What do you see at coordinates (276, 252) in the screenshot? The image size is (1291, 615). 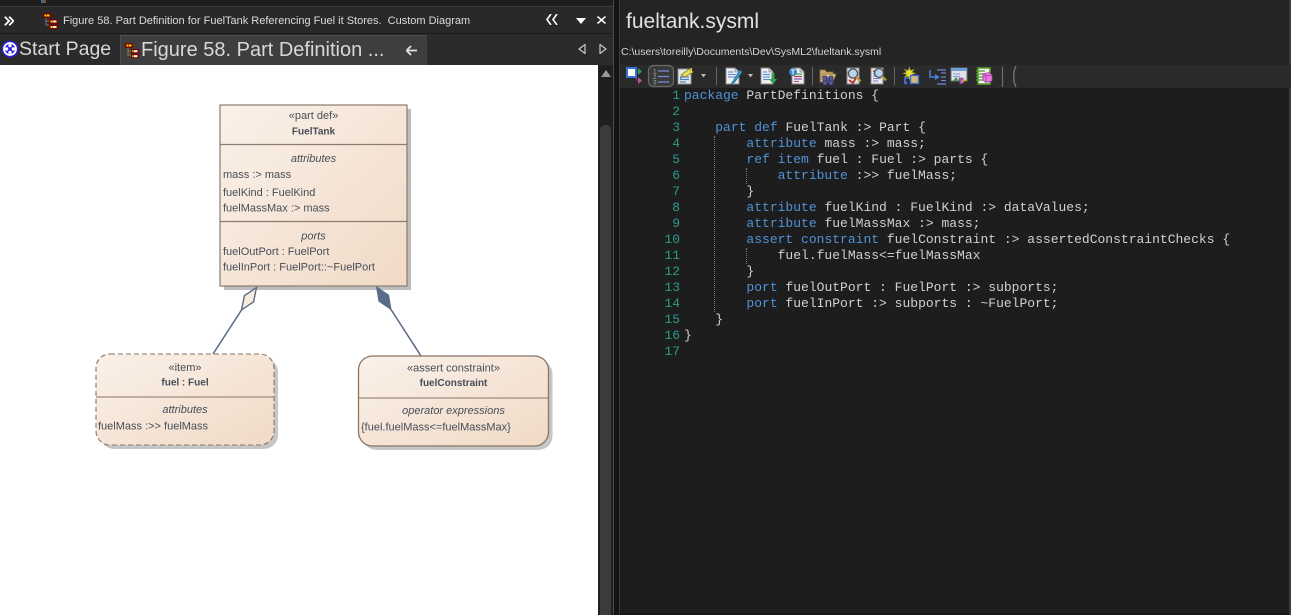 I see `svg-text: fuelOutPort : FuelPort` at bounding box center [276, 252].